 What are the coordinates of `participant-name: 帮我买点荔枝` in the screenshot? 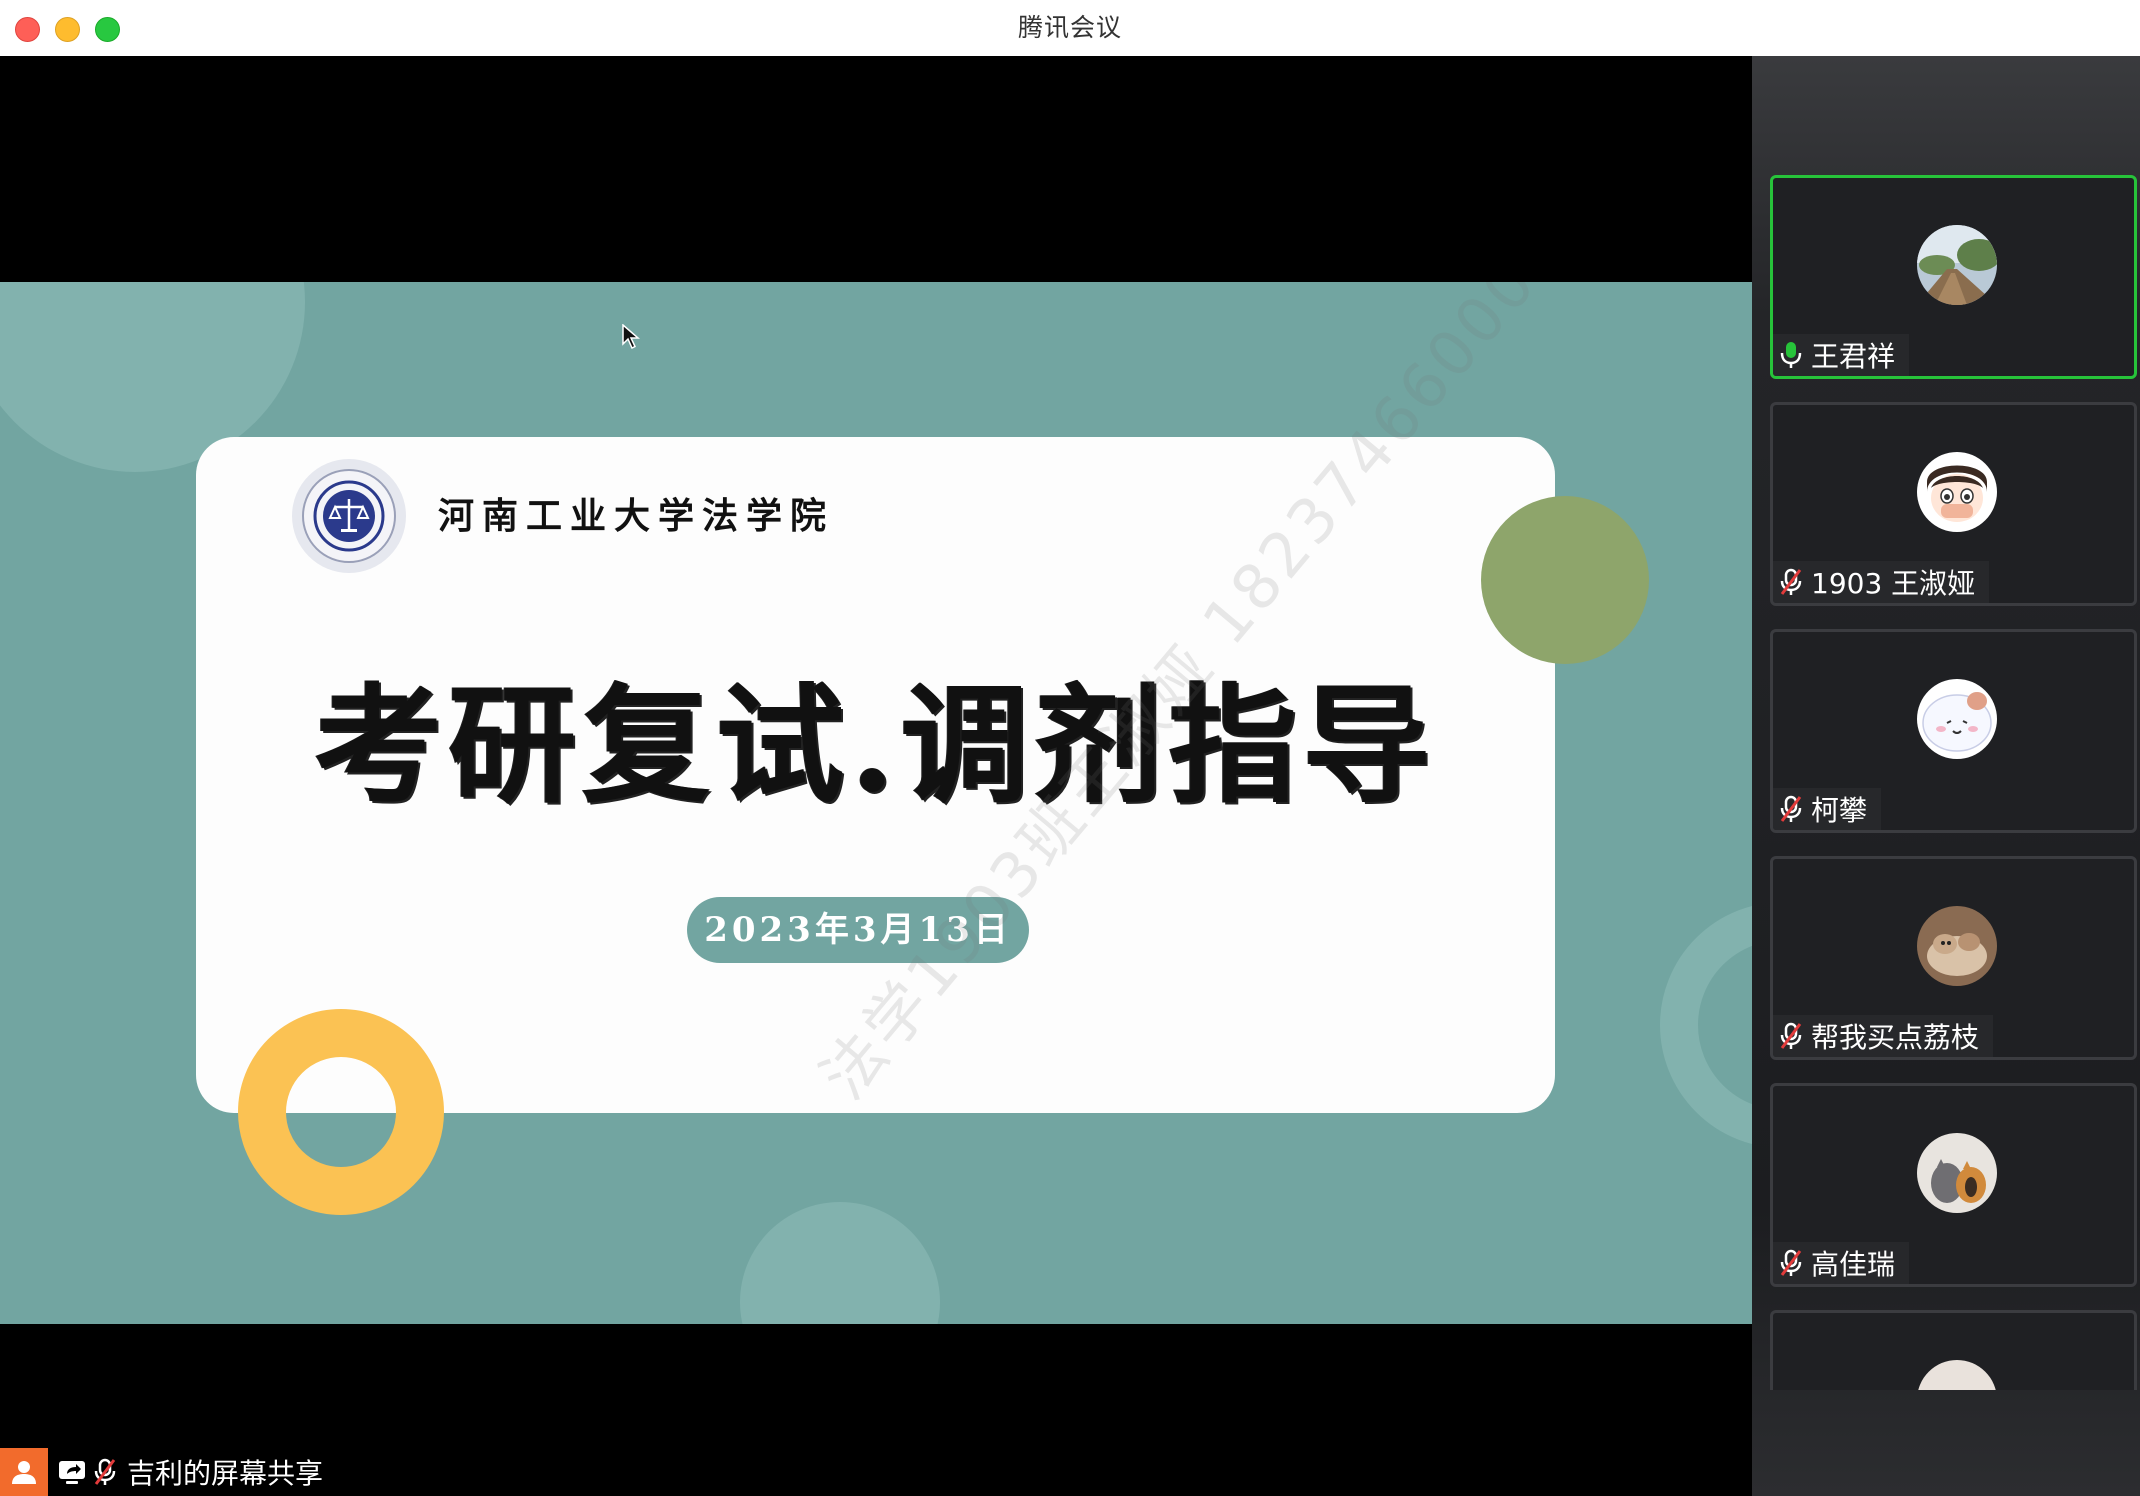 It's located at (1895, 1037).